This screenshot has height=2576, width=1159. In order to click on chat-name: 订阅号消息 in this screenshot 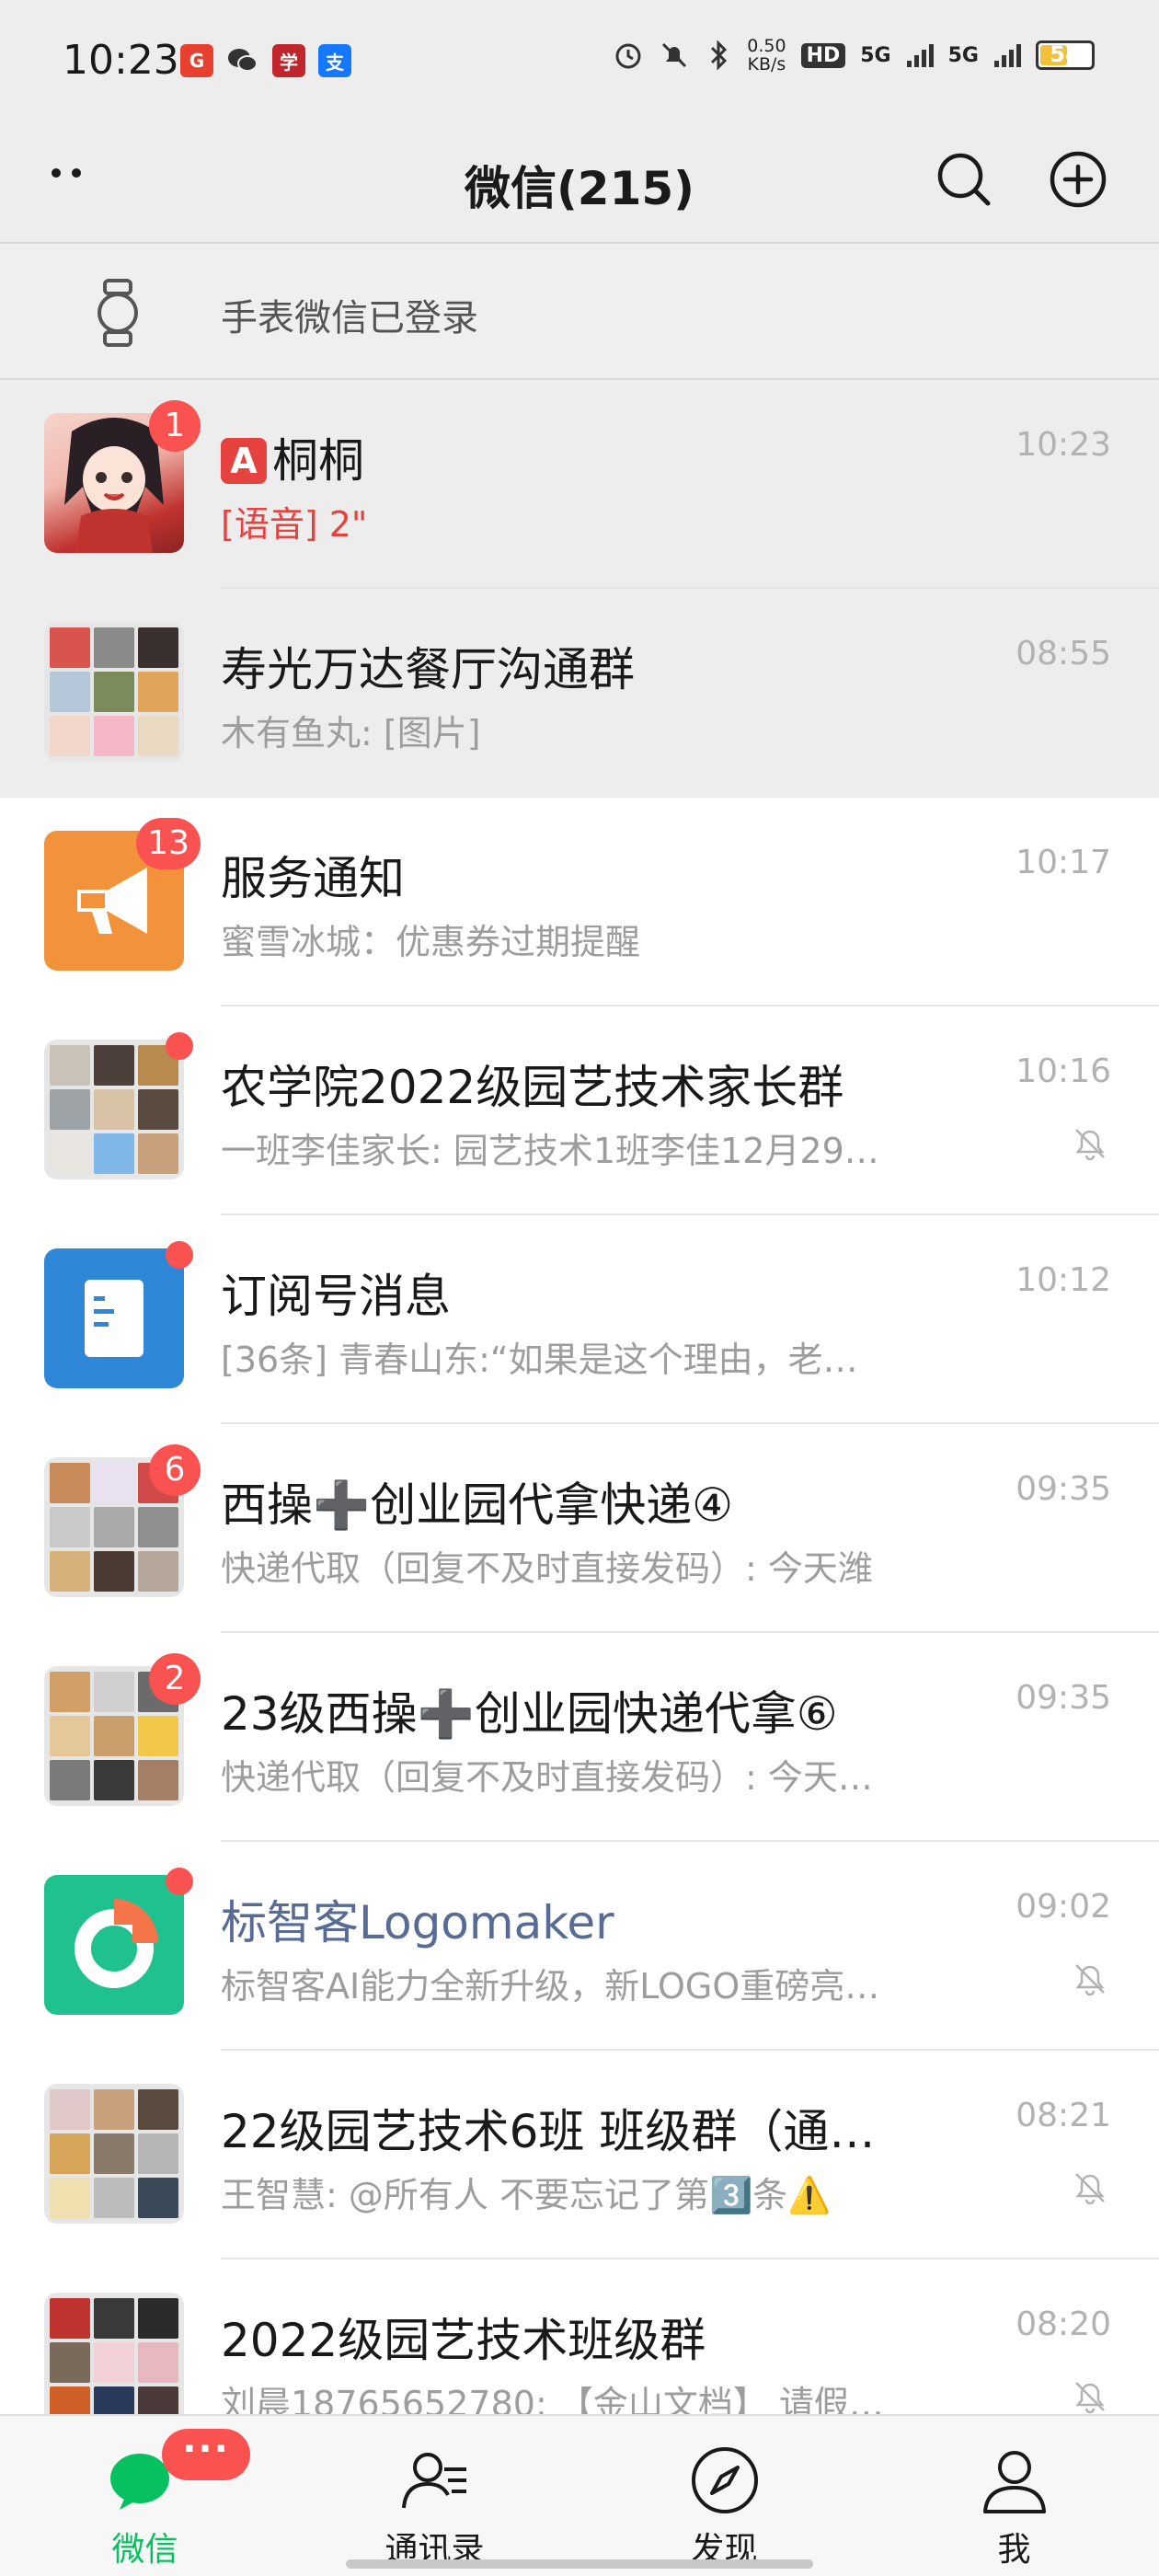, I will do `click(336, 1296)`.